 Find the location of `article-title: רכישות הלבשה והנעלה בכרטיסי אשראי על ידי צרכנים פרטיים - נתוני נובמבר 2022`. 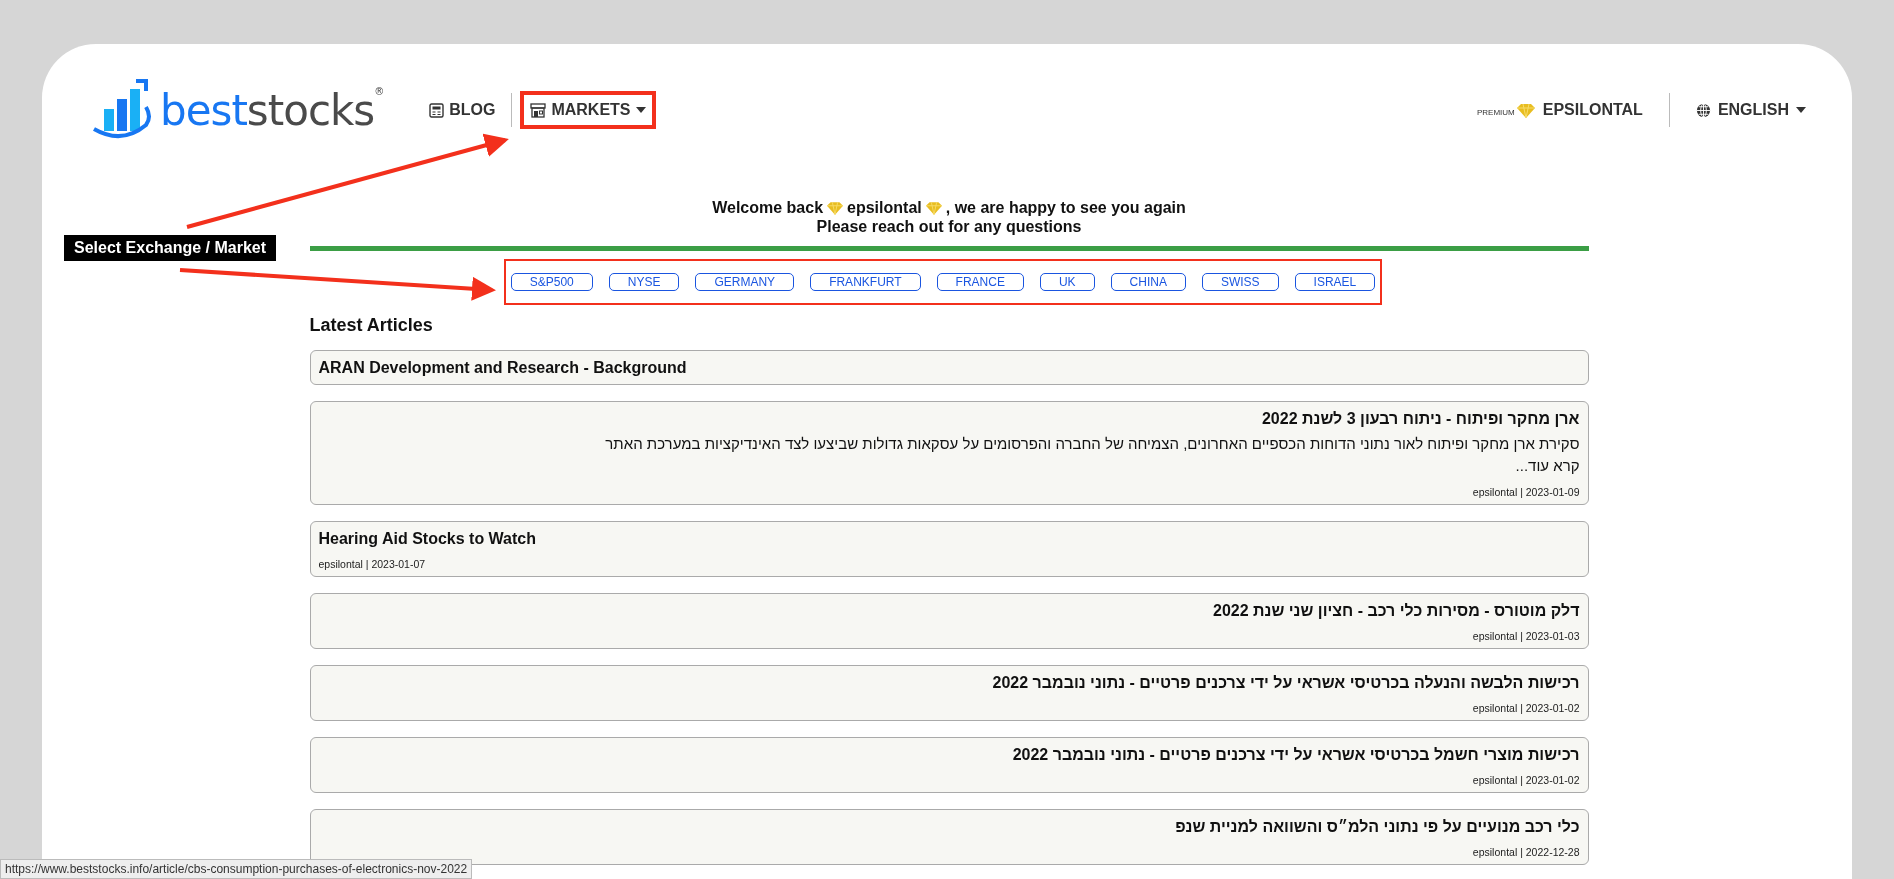

article-title: רכישות הלבשה והנעלה בכרטיסי אשראי על ידי צרכנים פרטיים - נתוני נובמבר 2022 is located at coordinates (949, 683).